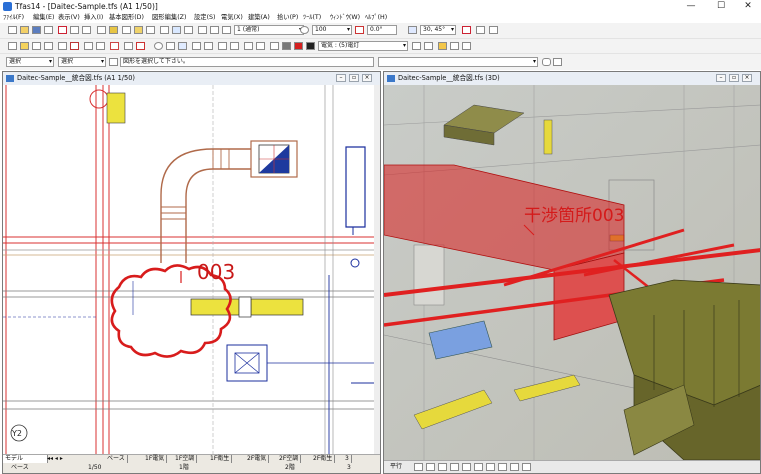 This screenshot has width=761, height=474. I want to click on render-icon, so click(490, 467).